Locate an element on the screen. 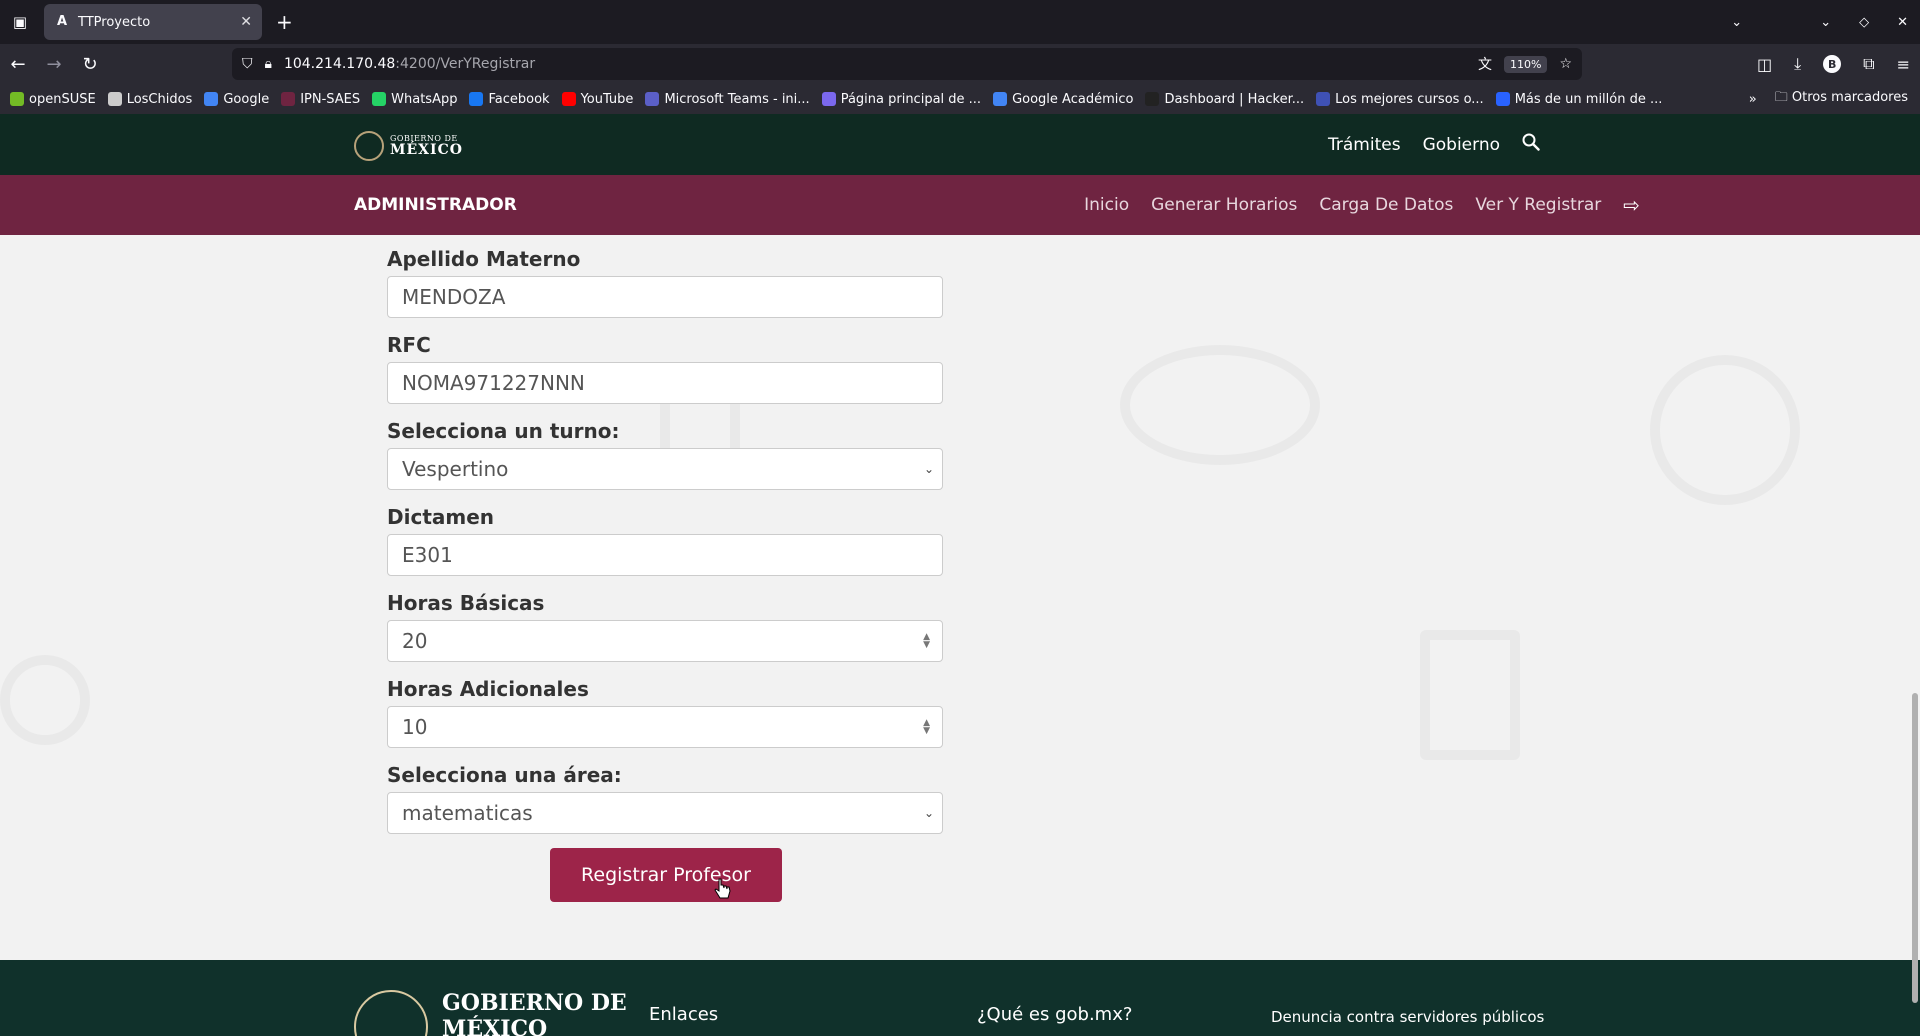  bookmark-item: Google is located at coordinates (236, 99).